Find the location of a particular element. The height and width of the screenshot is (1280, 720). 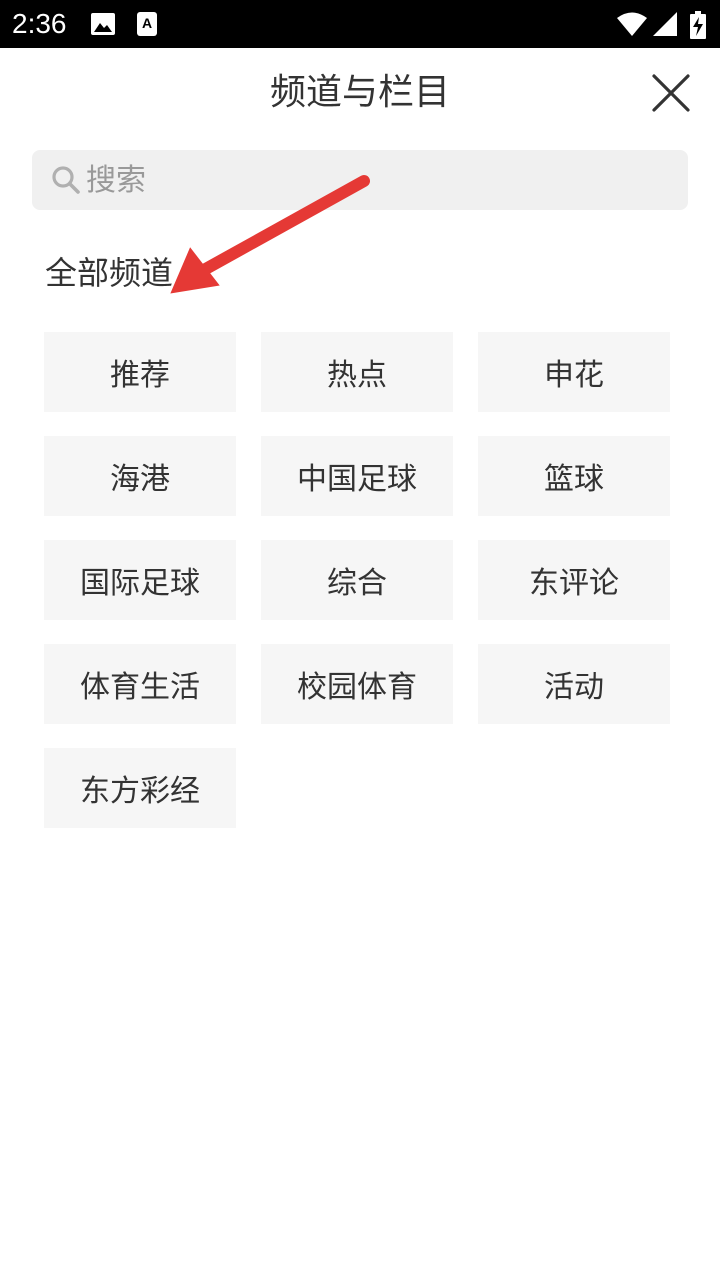

channel-chip: 热点 is located at coordinates (357, 372).